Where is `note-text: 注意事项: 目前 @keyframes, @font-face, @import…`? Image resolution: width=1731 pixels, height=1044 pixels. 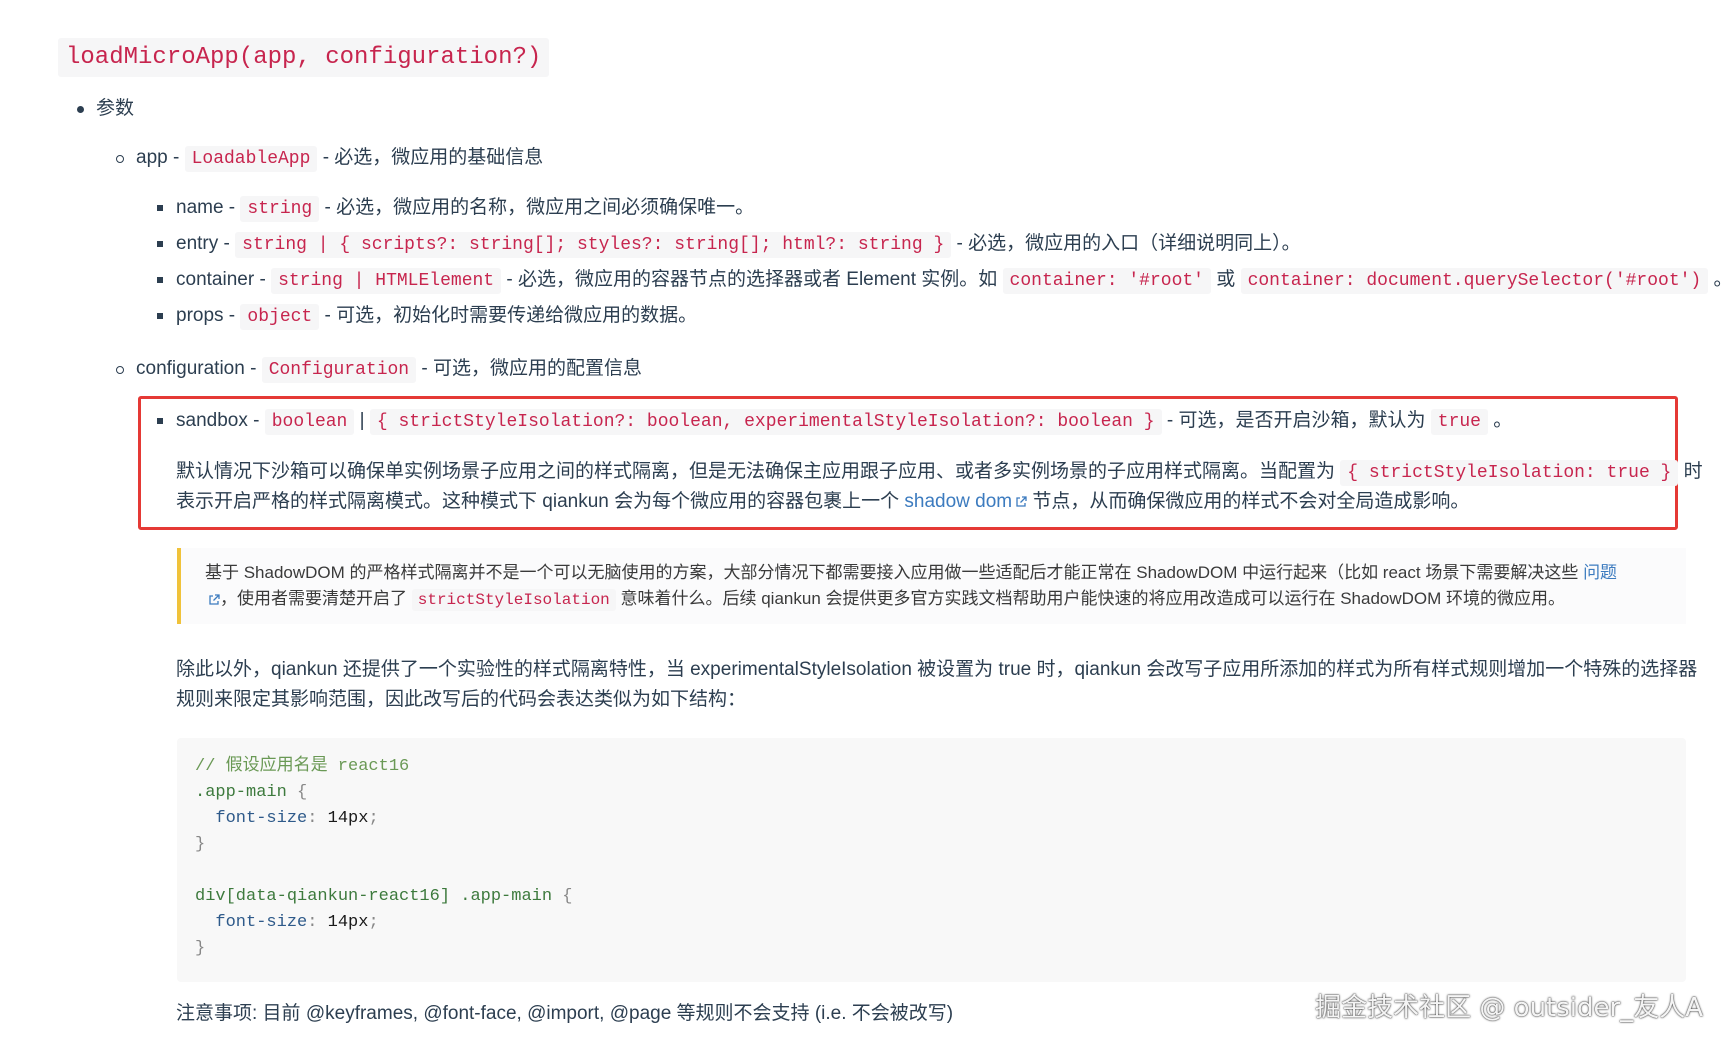 note-text: 注意事项: 目前 @keyframes, @font-face, @import… is located at coordinates (565, 1013).